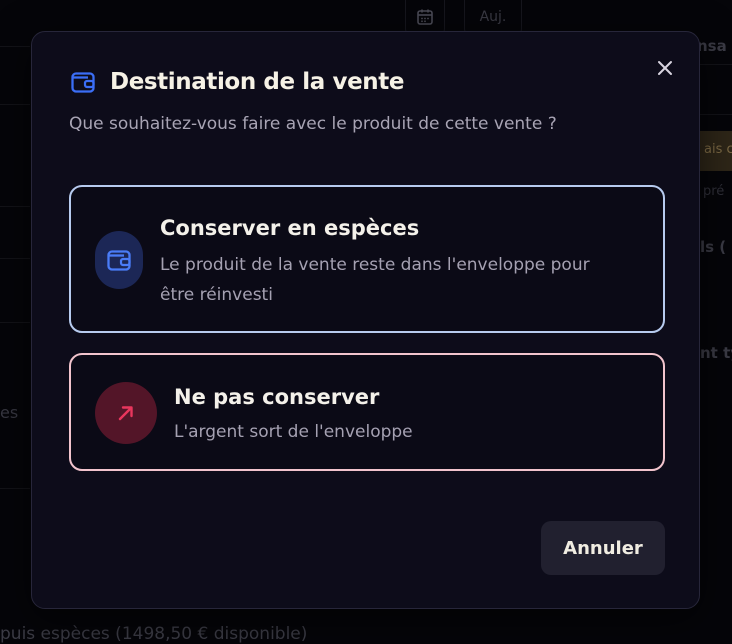 The image size is (732, 644). Describe the element at coordinates (493, 17) in the screenshot. I see `today-button: Auj.` at that location.